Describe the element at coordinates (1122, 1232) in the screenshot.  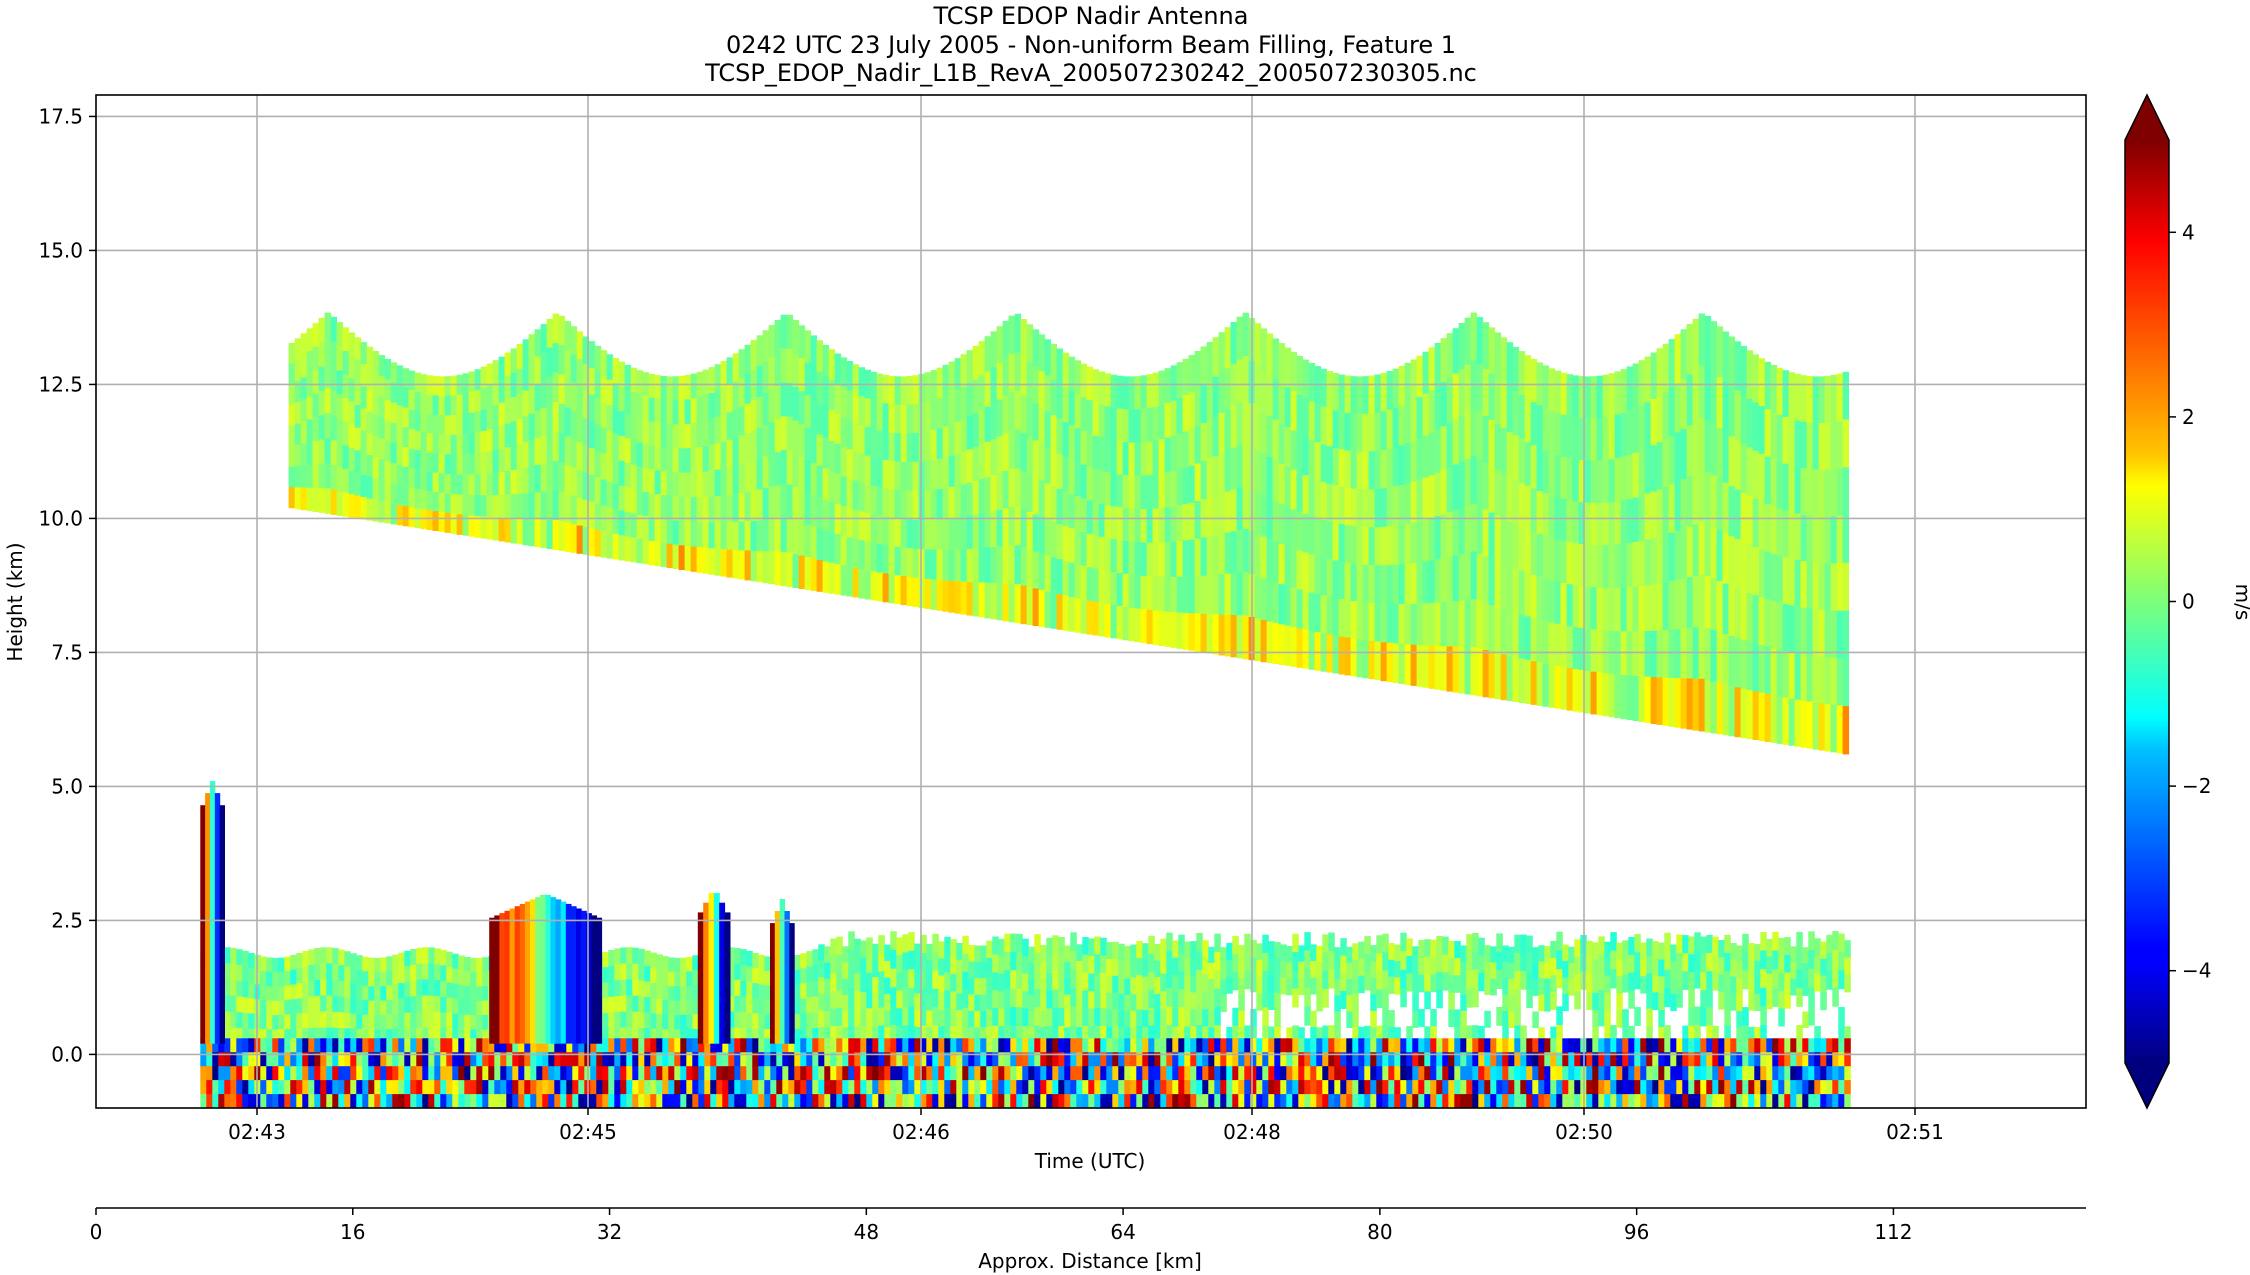
I see `distance-tick-label: 64` at that location.